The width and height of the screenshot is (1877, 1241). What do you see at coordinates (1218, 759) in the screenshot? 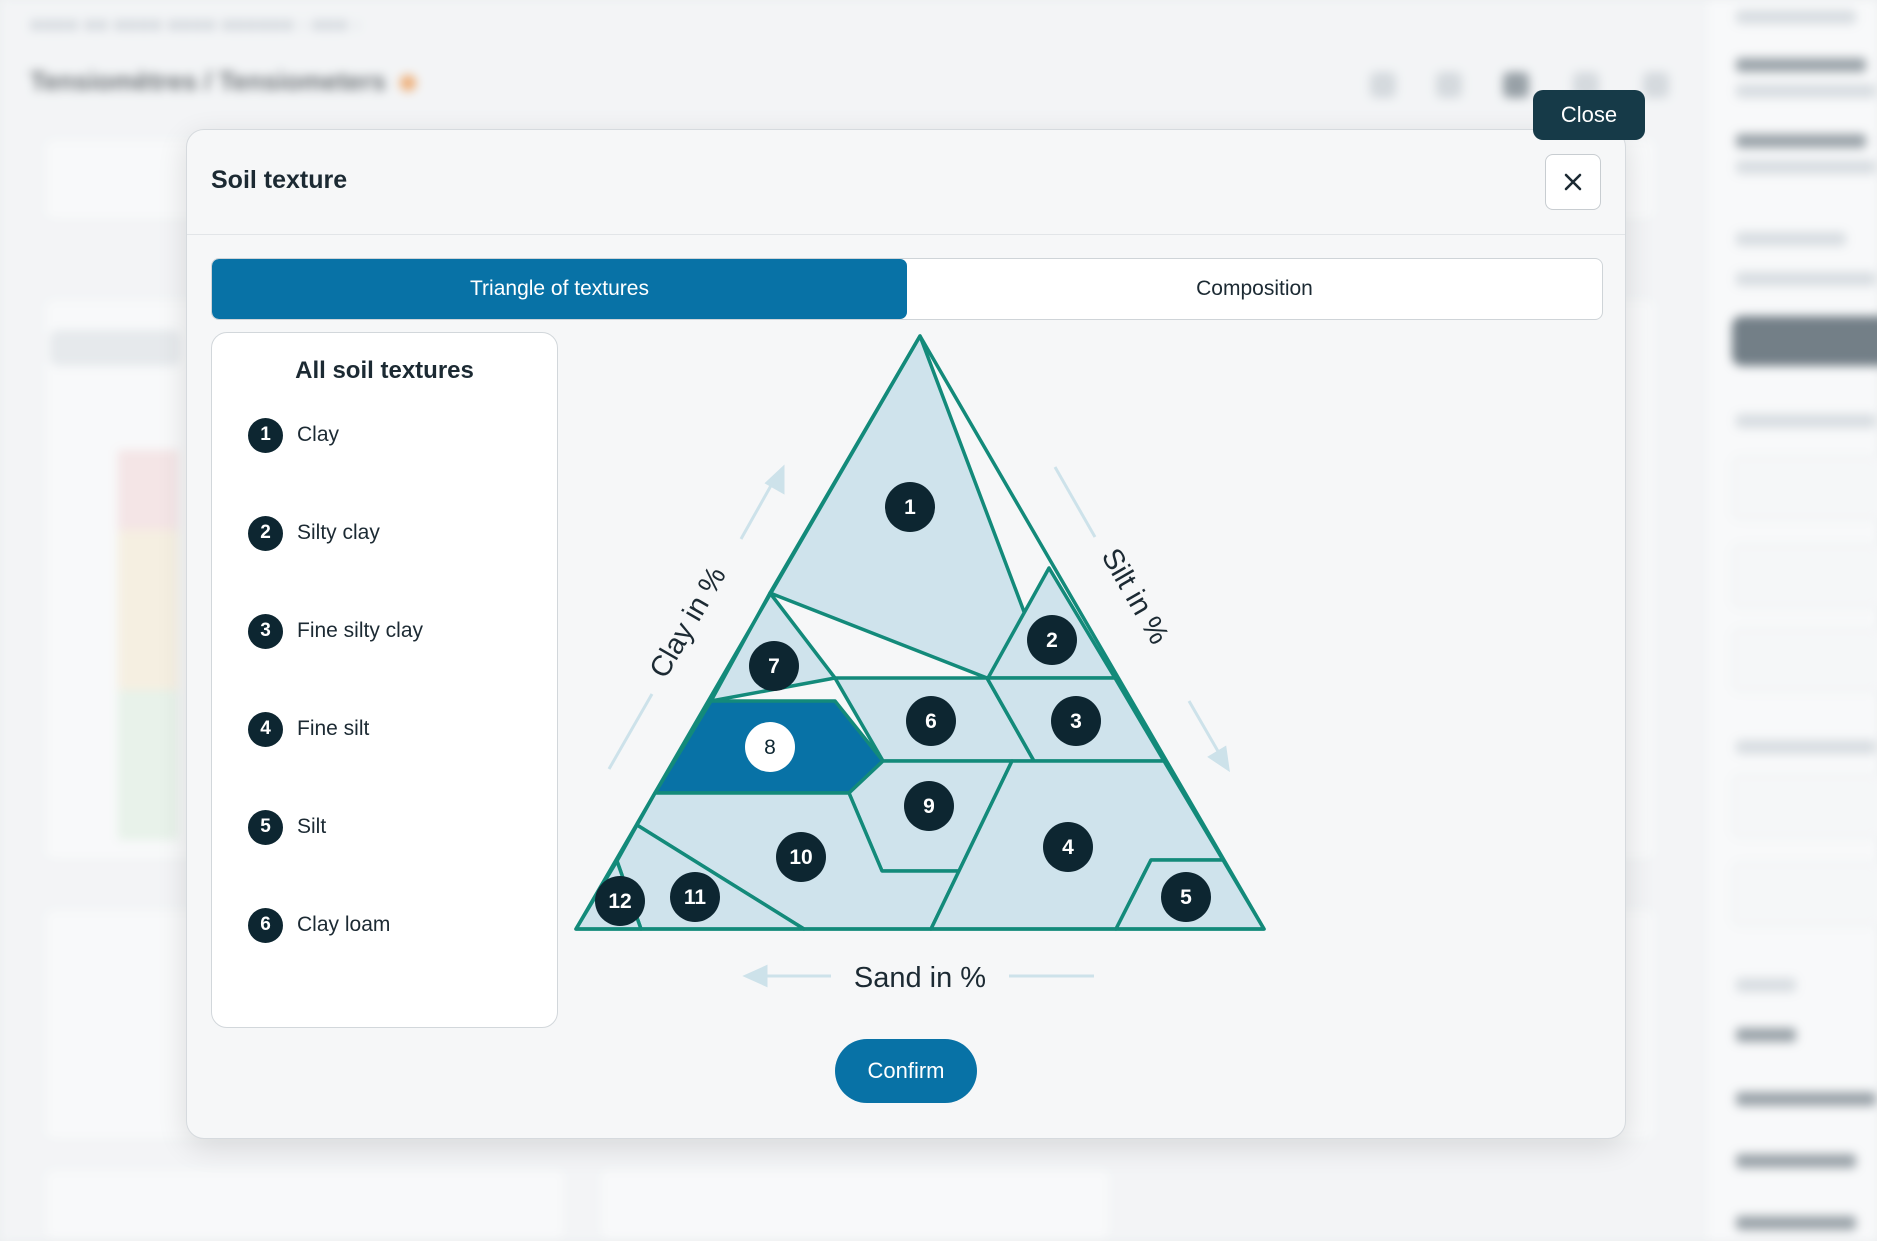
I see `silt-arrow-head` at bounding box center [1218, 759].